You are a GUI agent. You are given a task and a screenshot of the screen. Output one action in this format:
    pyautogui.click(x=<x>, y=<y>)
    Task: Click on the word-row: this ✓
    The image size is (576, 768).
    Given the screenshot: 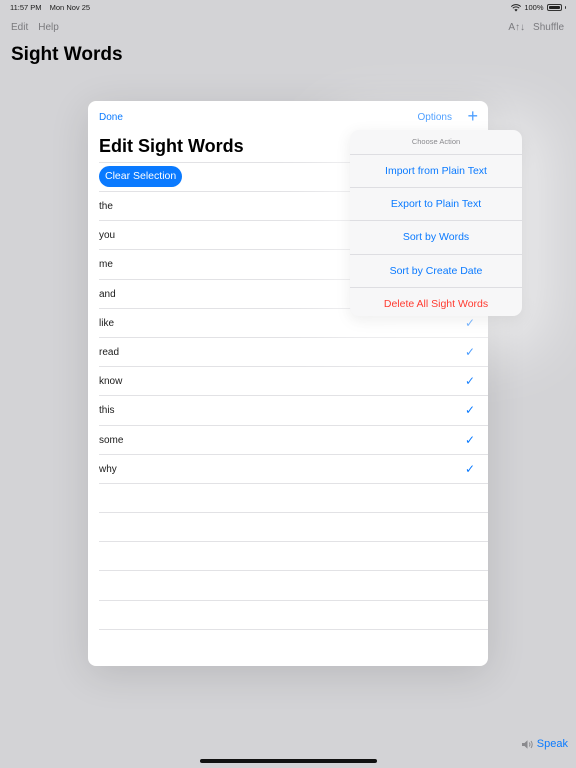 What is the action you would take?
    pyautogui.click(x=293, y=409)
    